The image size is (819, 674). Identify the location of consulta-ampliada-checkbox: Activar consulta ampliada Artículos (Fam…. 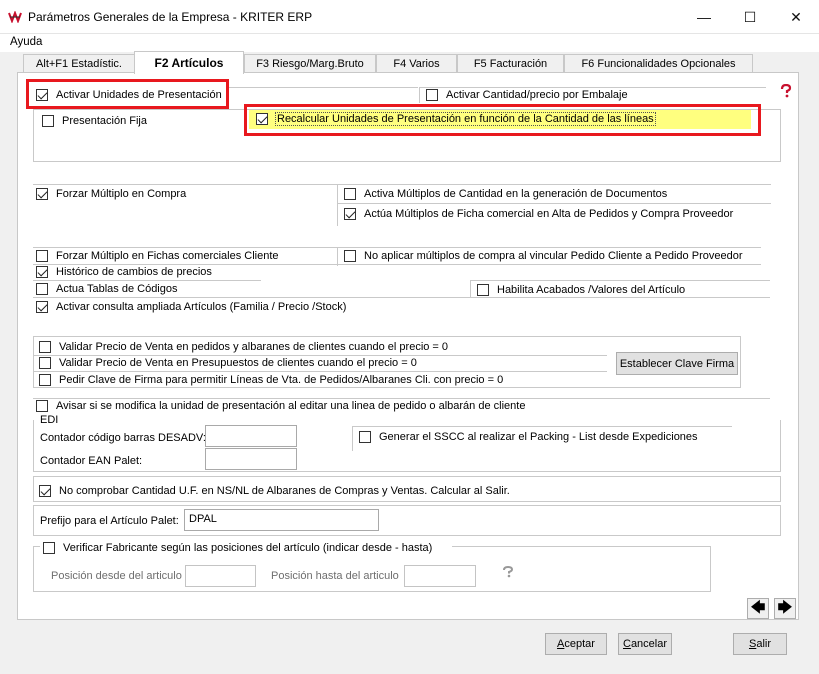
(191, 307).